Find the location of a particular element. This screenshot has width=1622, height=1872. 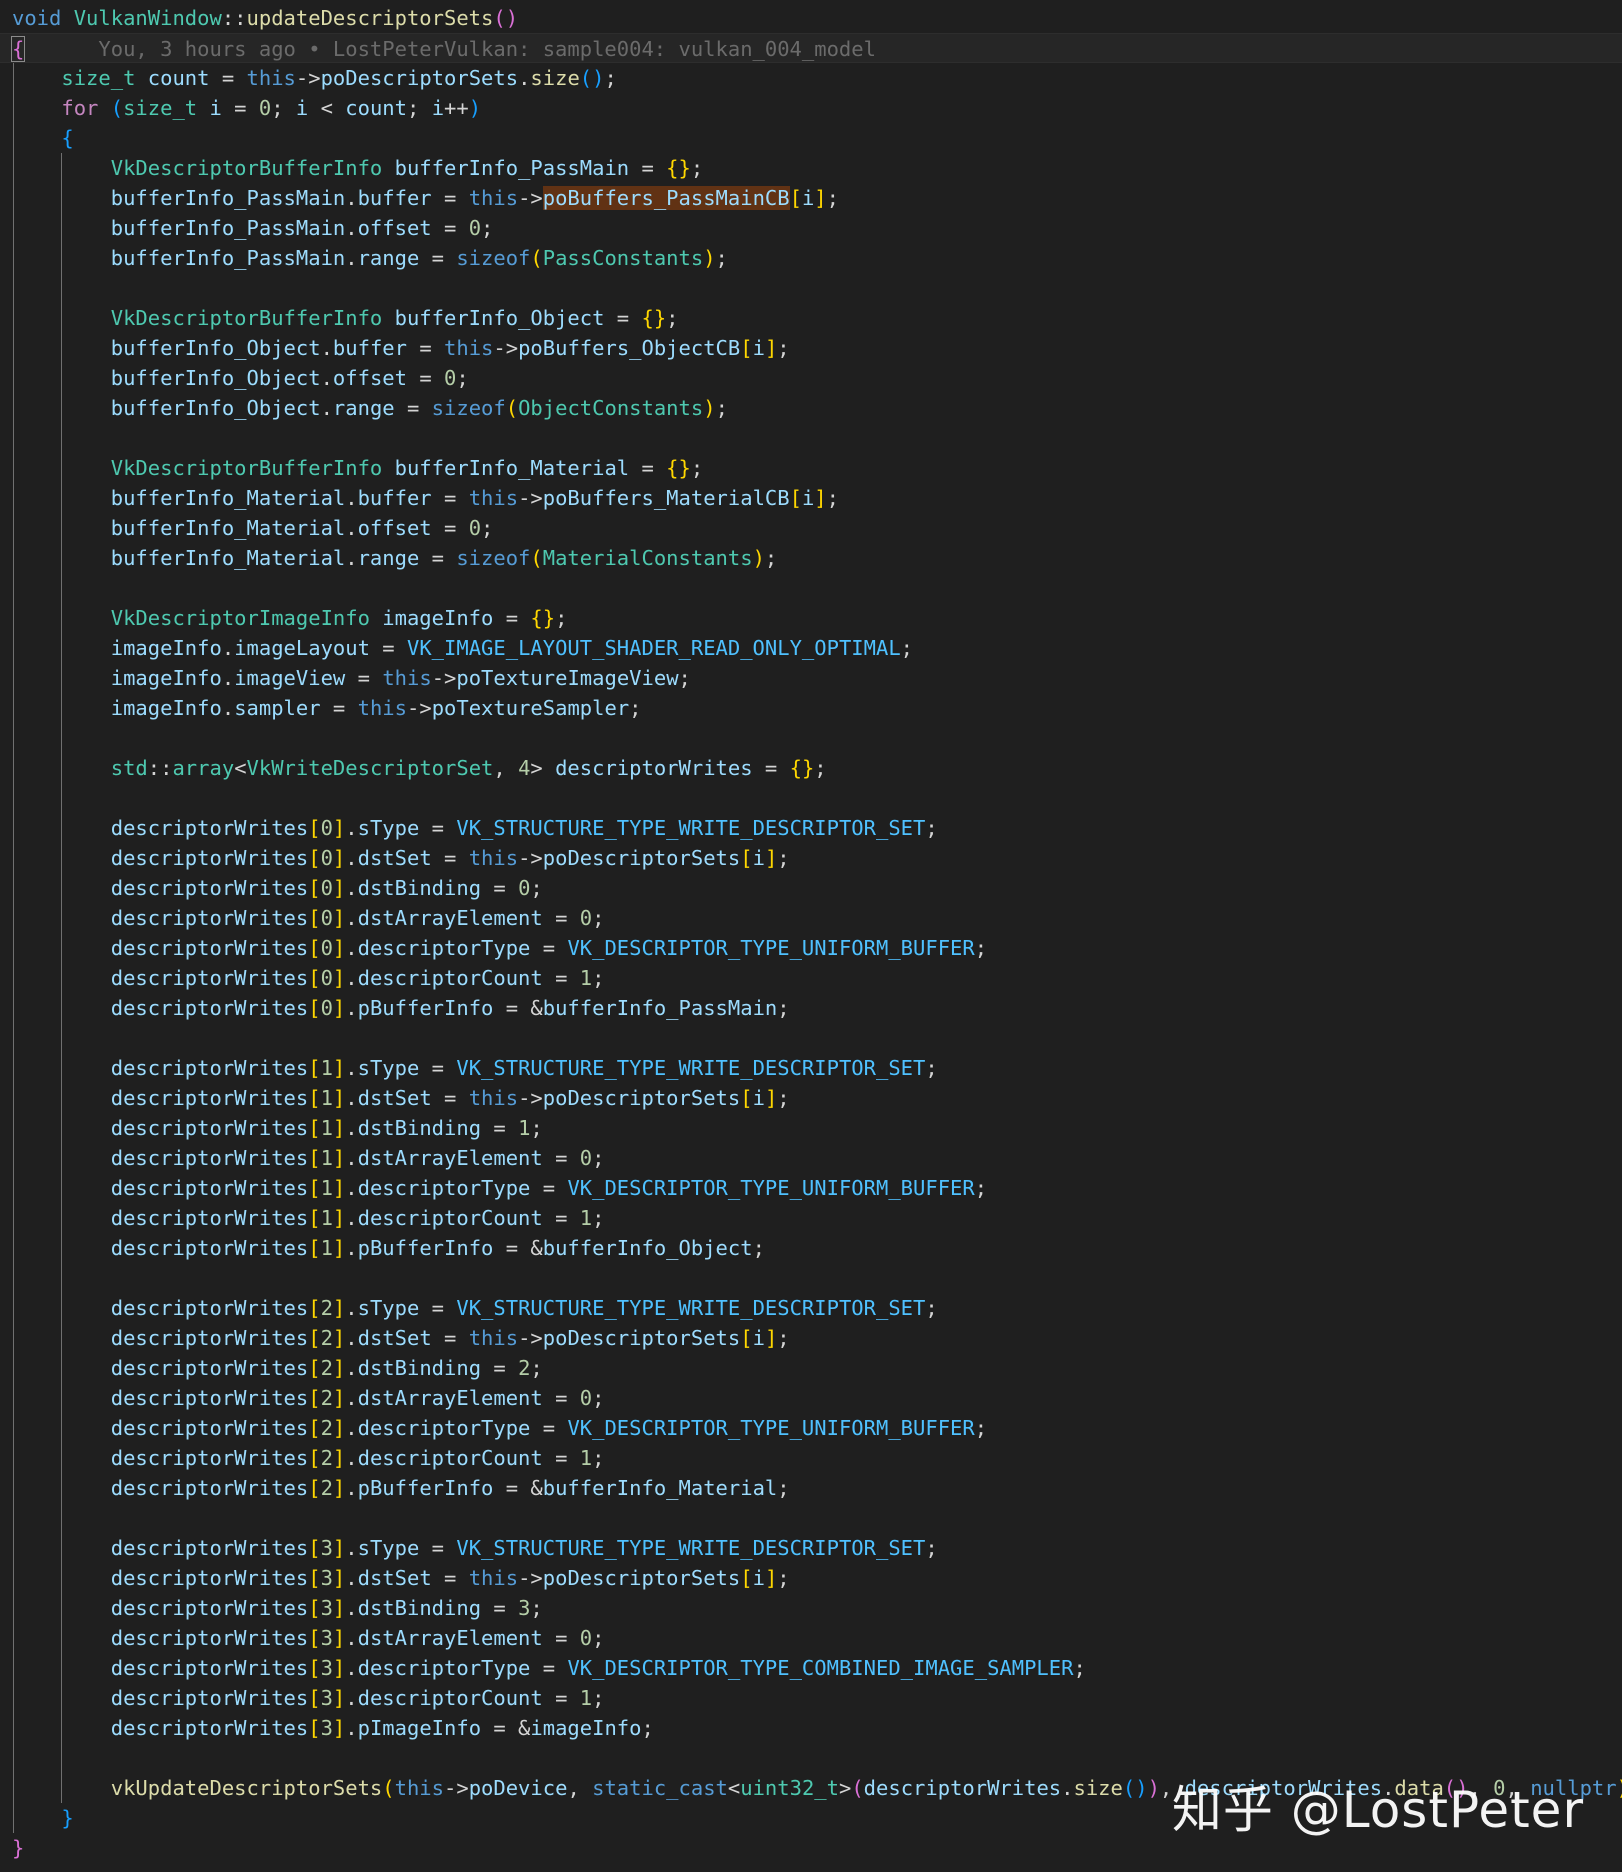

code-line: descriptorWrites[1].dstBinding = 1; is located at coordinates (277, 1128).